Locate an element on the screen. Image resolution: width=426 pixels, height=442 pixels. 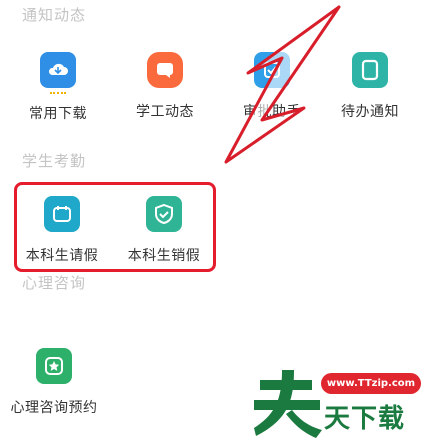
watermark-brand: 天下载 is located at coordinates (365, 419).